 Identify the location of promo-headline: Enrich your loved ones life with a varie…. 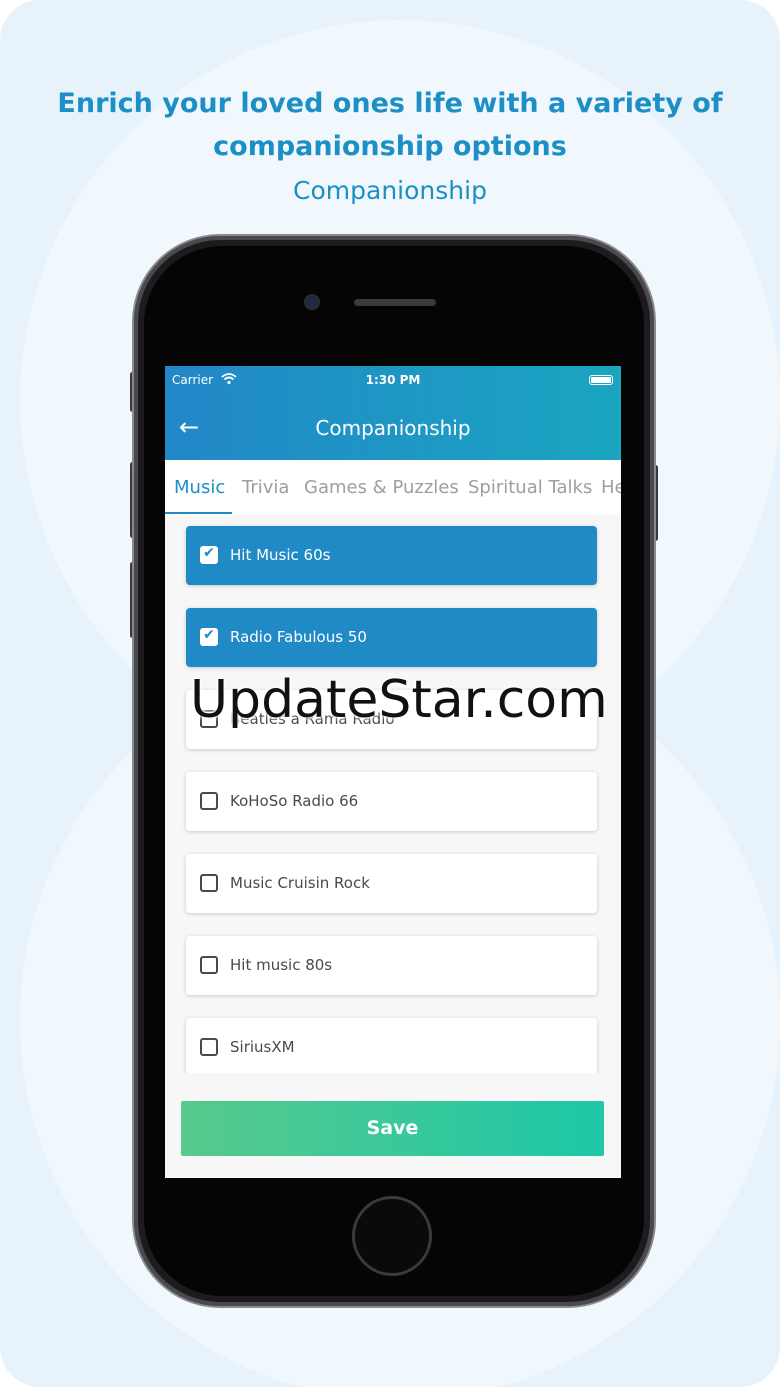
(390, 125).